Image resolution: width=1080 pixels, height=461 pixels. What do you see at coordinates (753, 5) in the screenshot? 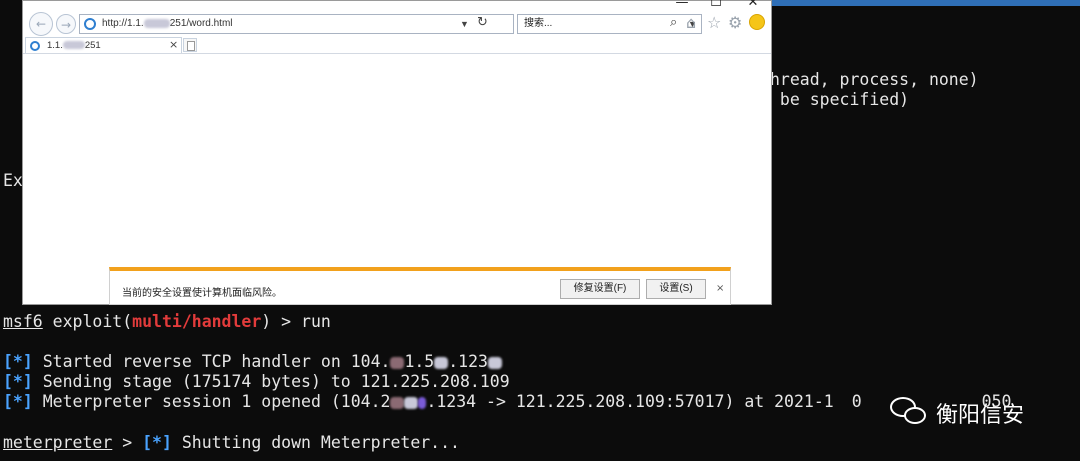
I see `close-button: ✕` at bounding box center [753, 5].